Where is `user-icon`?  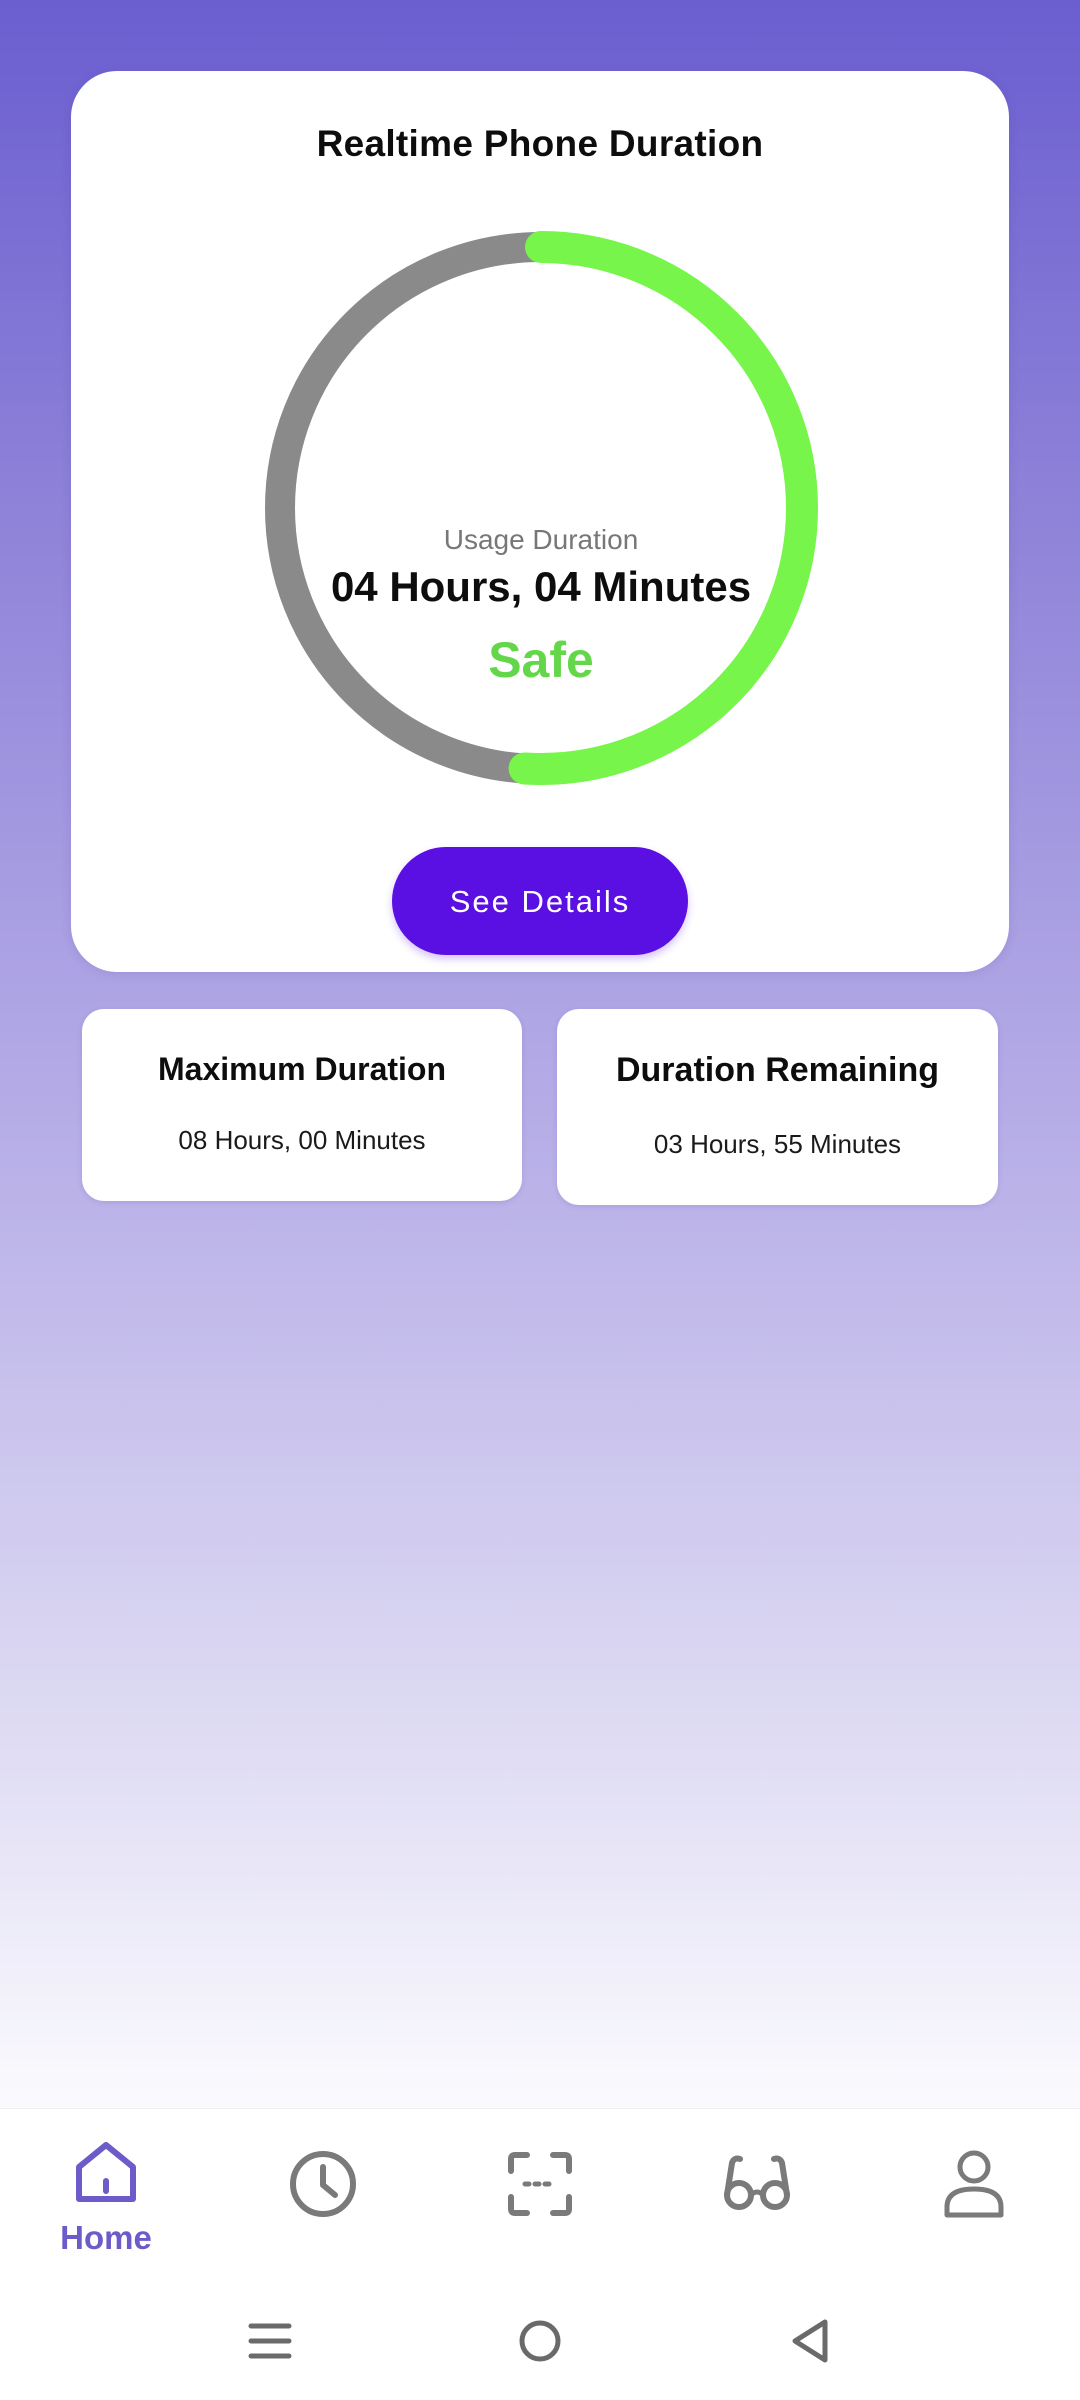 user-icon is located at coordinates (974, 2184).